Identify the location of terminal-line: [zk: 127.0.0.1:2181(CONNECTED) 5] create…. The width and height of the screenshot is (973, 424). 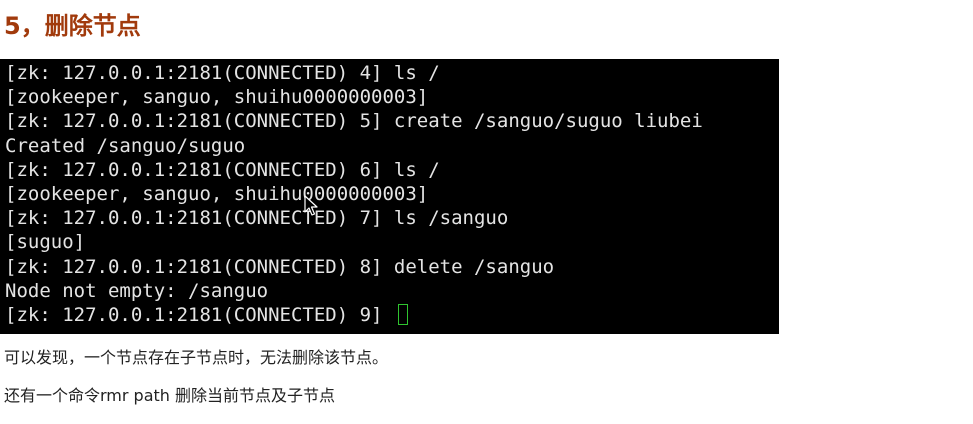
(354, 121).